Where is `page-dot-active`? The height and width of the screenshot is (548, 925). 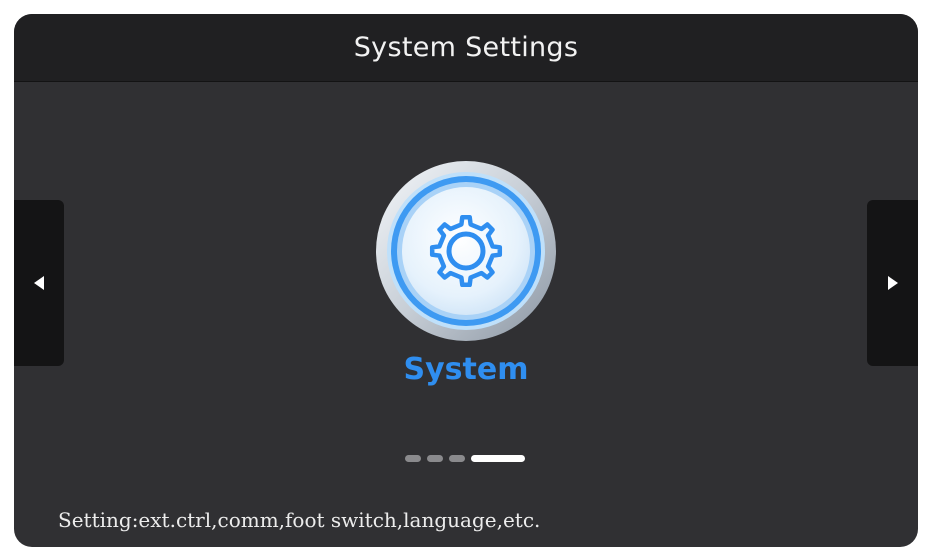
page-dot-active is located at coordinates (498, 458).